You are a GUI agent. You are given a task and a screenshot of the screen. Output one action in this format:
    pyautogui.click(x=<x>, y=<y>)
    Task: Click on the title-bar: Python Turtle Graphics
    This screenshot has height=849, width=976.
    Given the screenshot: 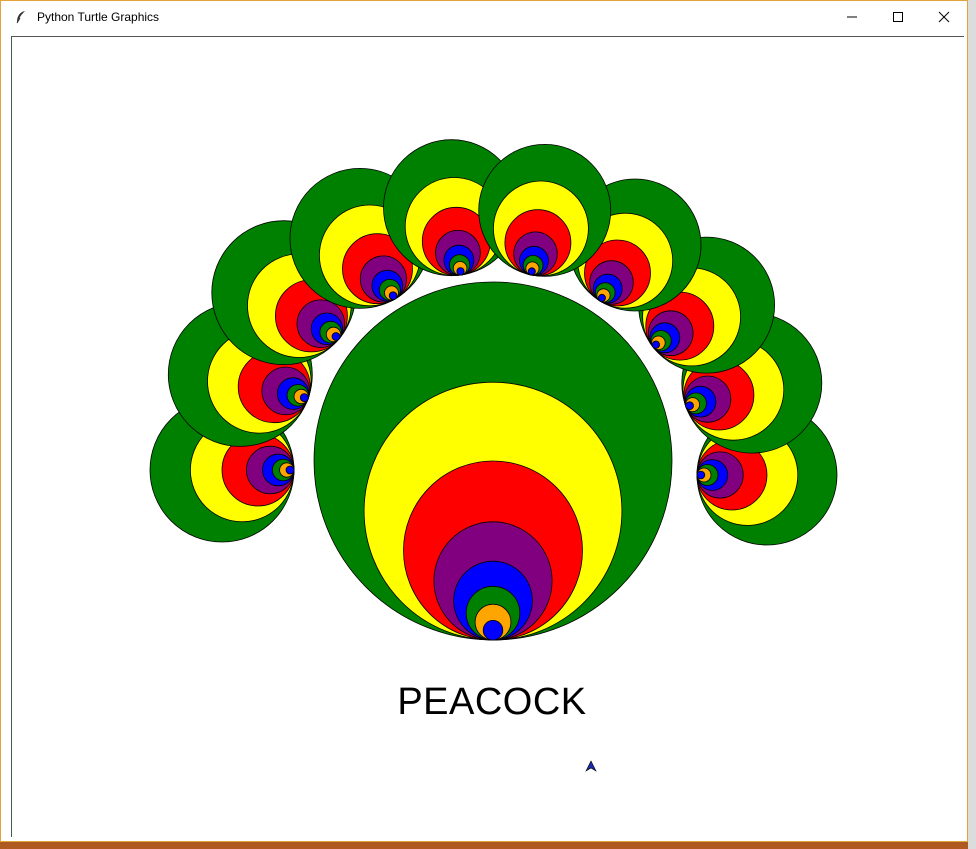 What is the action you would take?
    pyautogui.click(x=484, y=16)
    